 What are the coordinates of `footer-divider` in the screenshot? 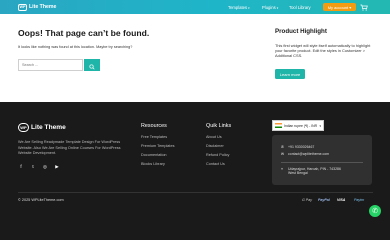 It's located at (195, 192).